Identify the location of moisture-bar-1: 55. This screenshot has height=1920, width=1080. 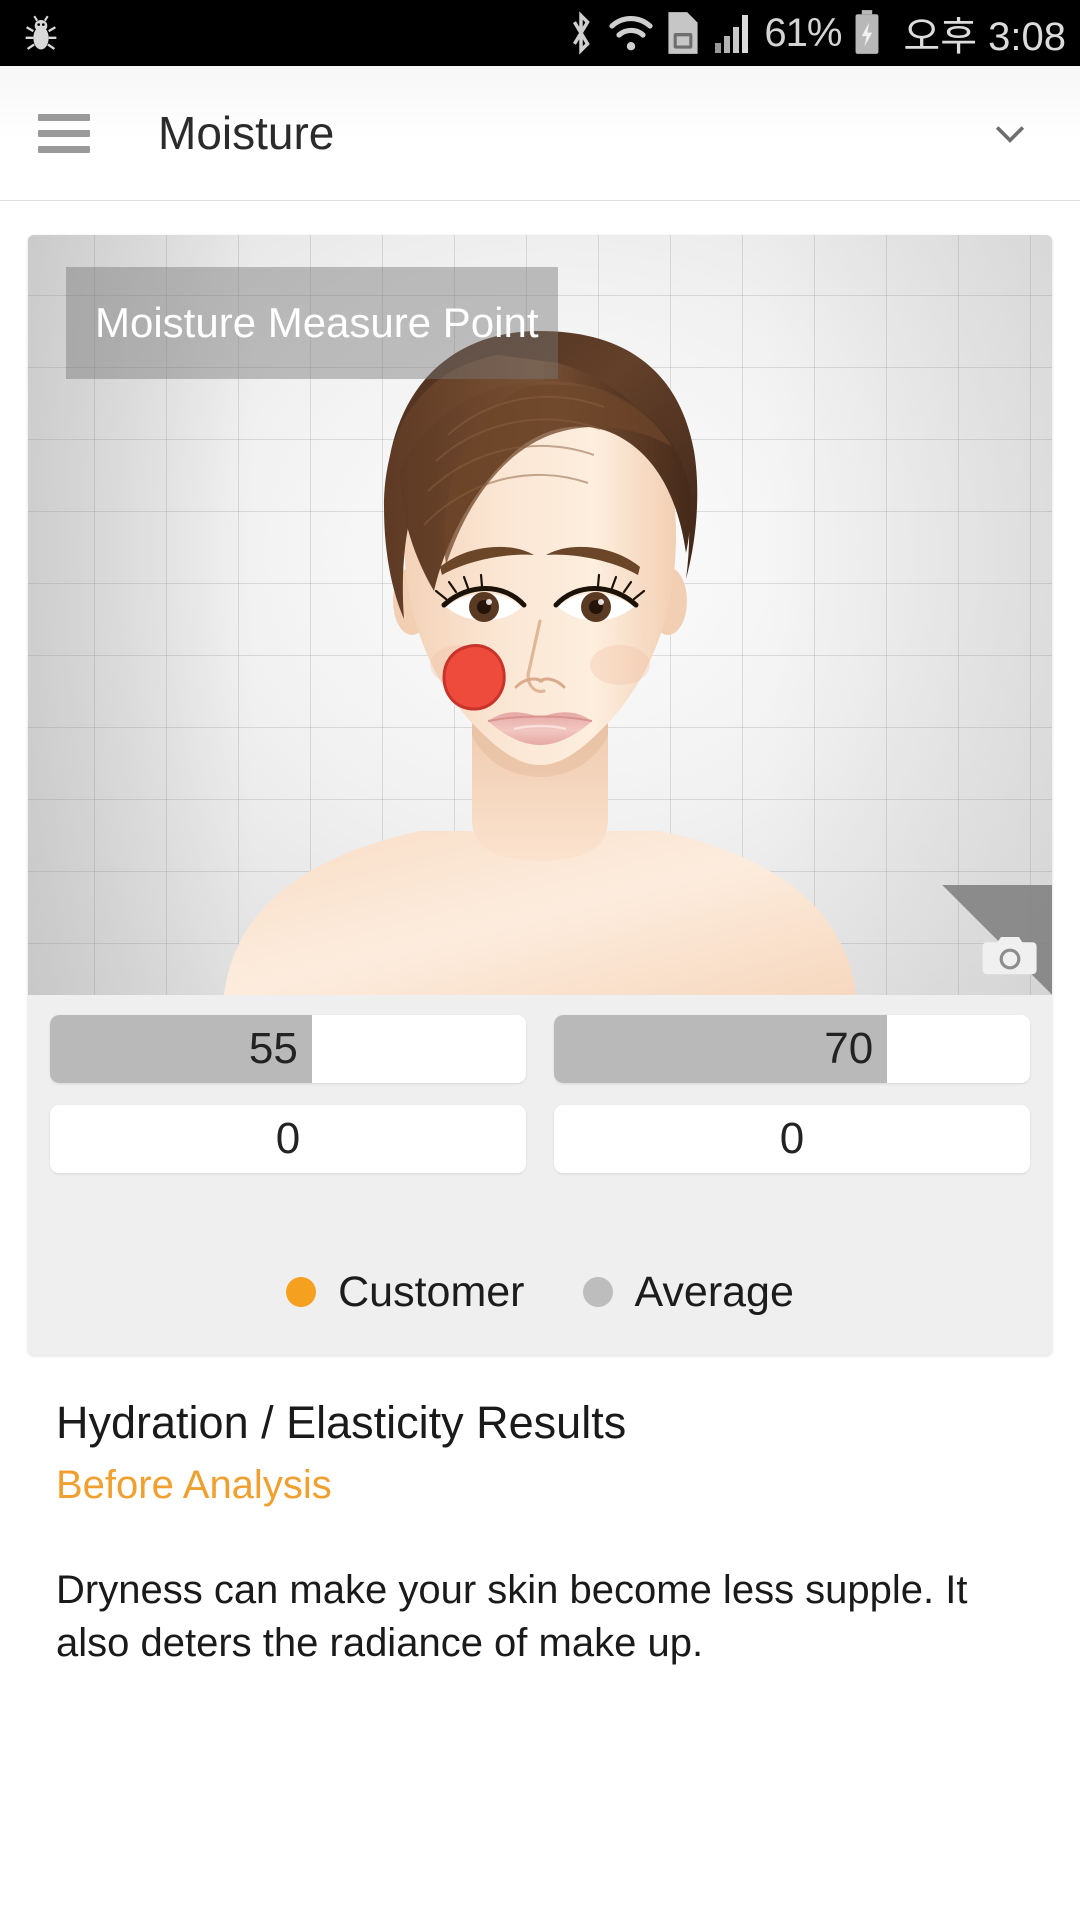
(288, 1049).